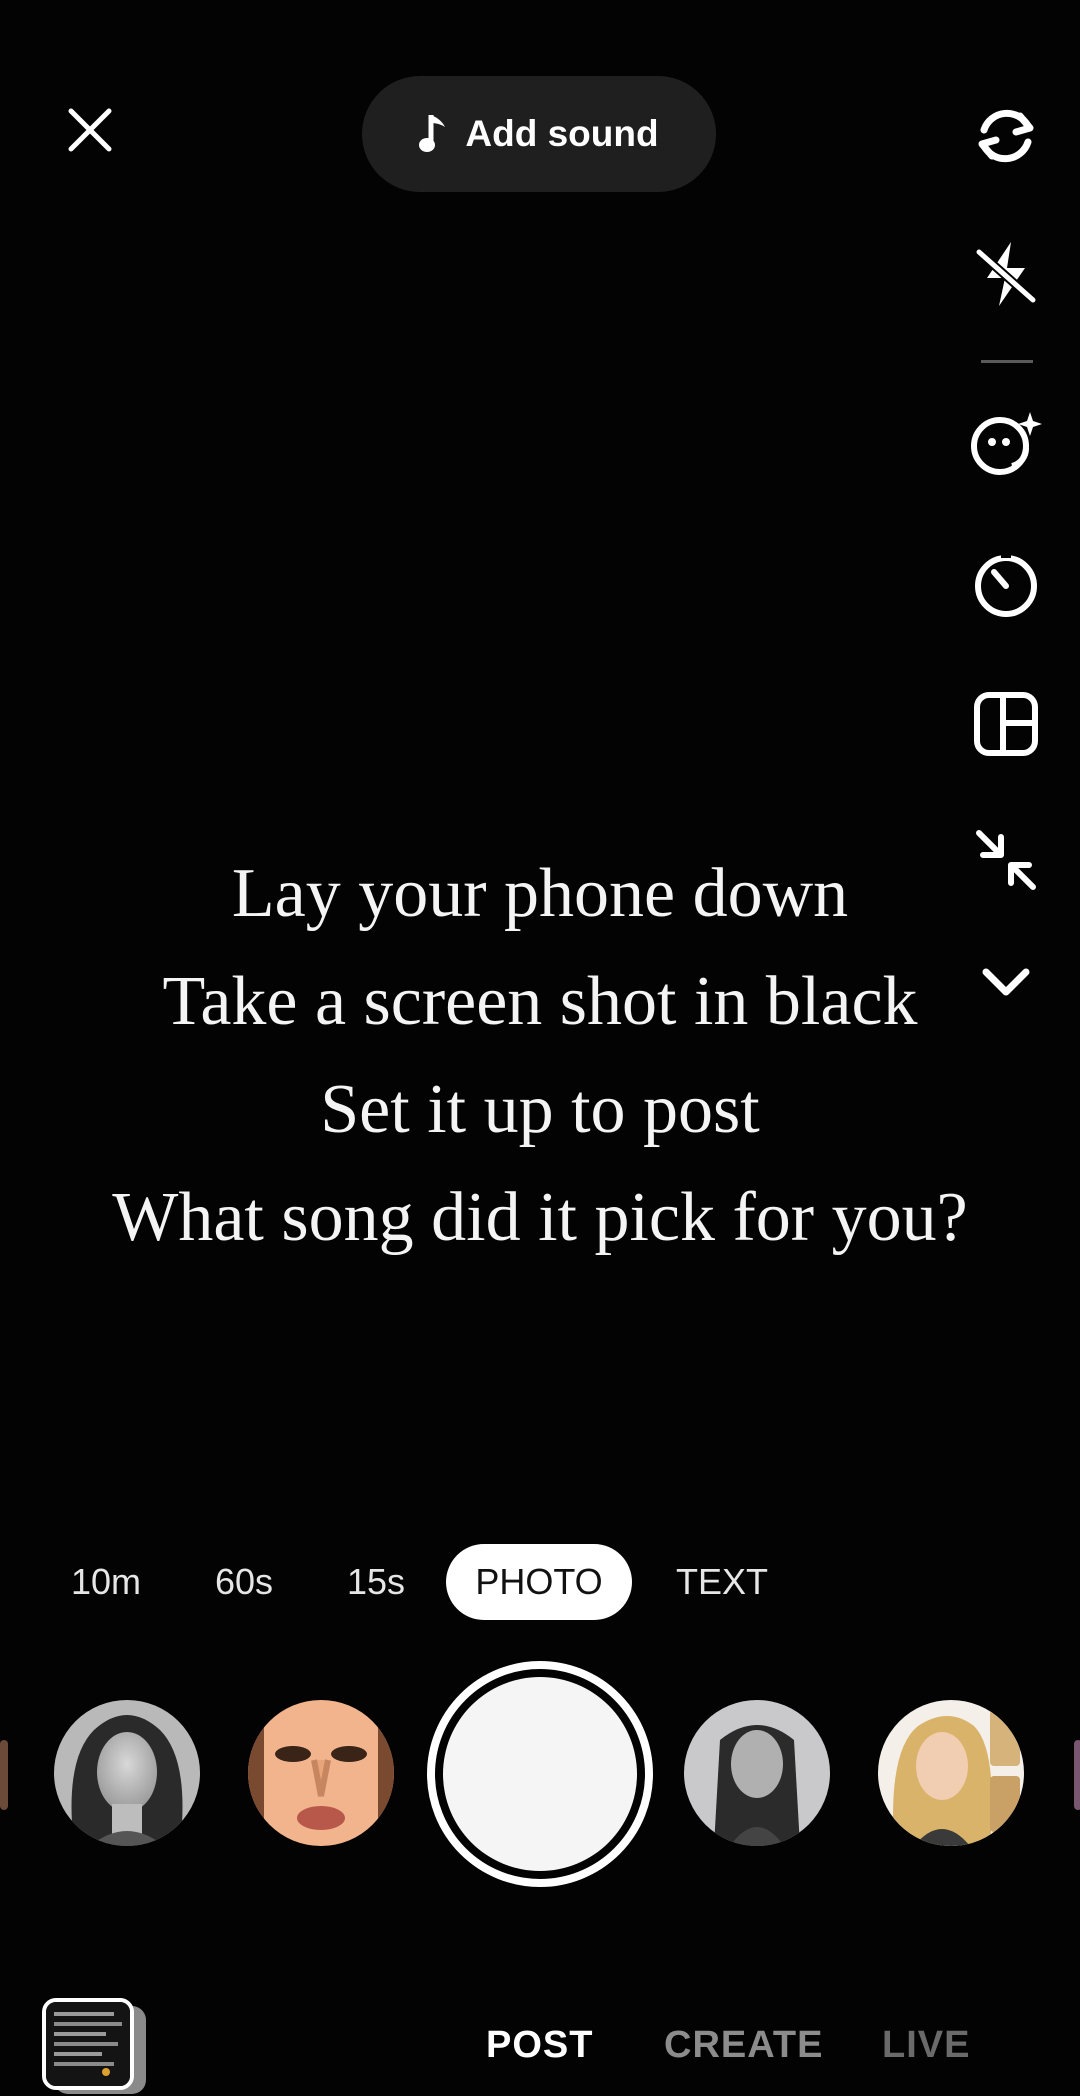  I want to click on effect-peek-left, so click(4, 1775).